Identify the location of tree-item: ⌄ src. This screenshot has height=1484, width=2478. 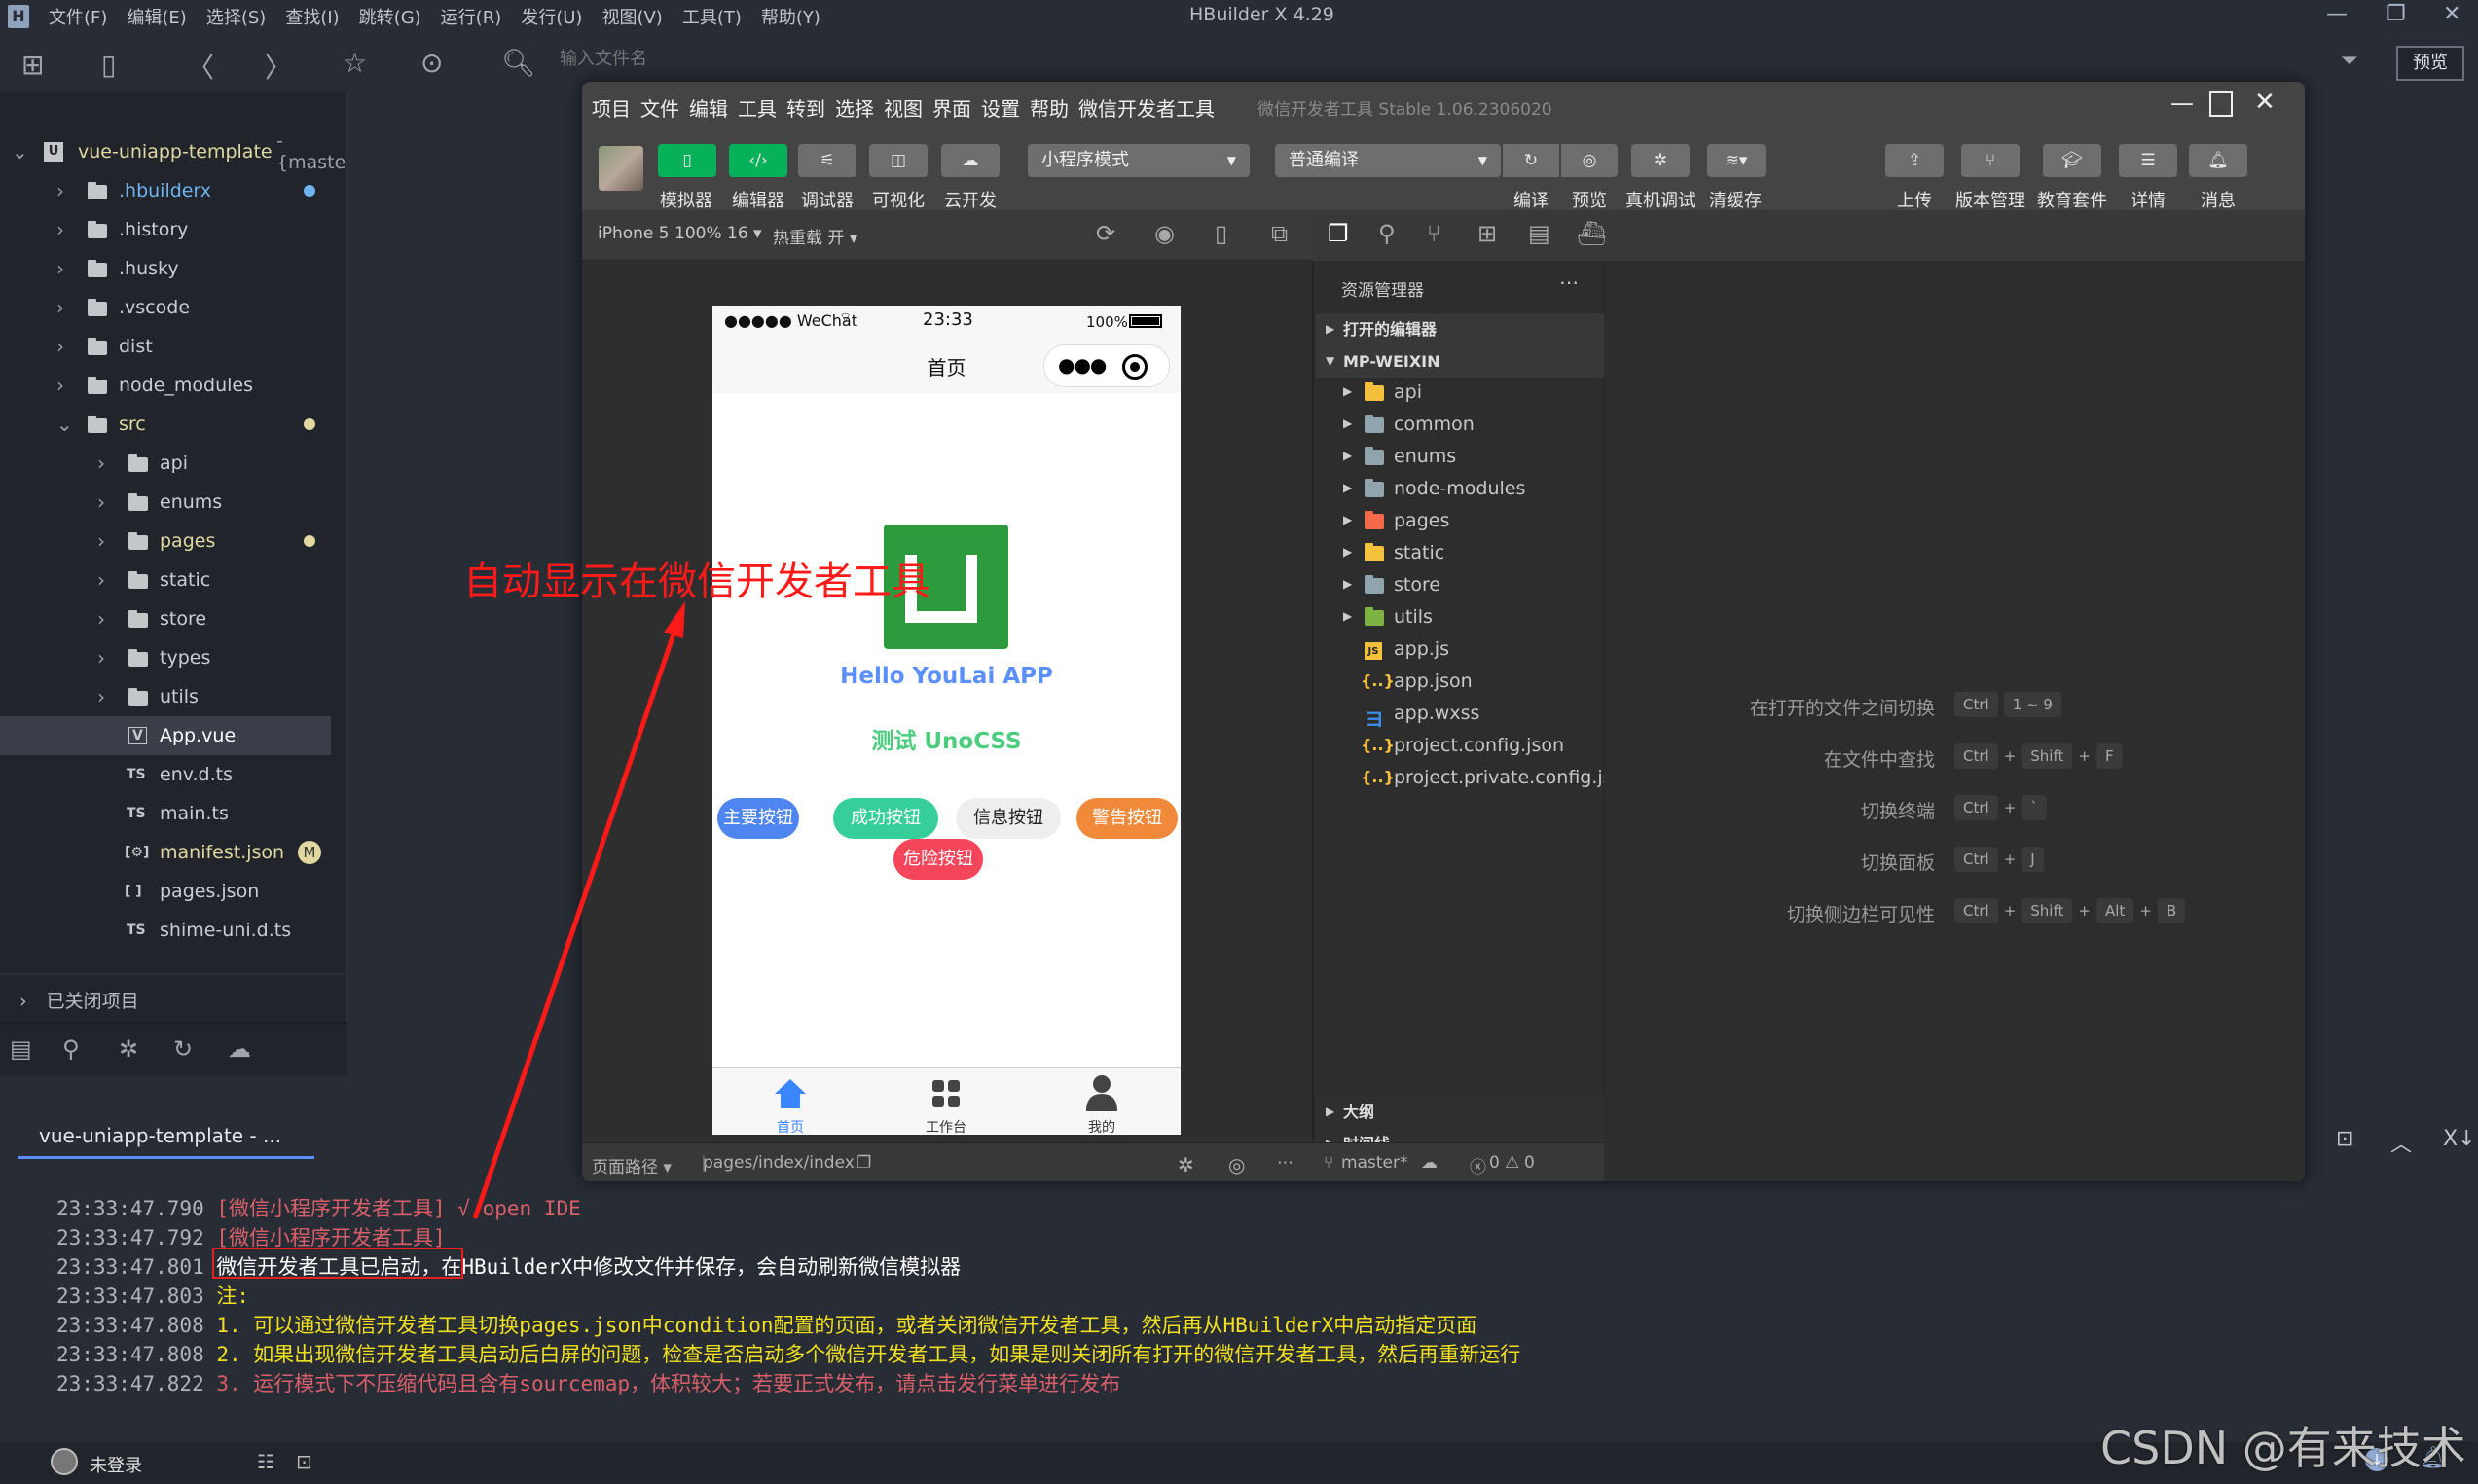
(166, 425).